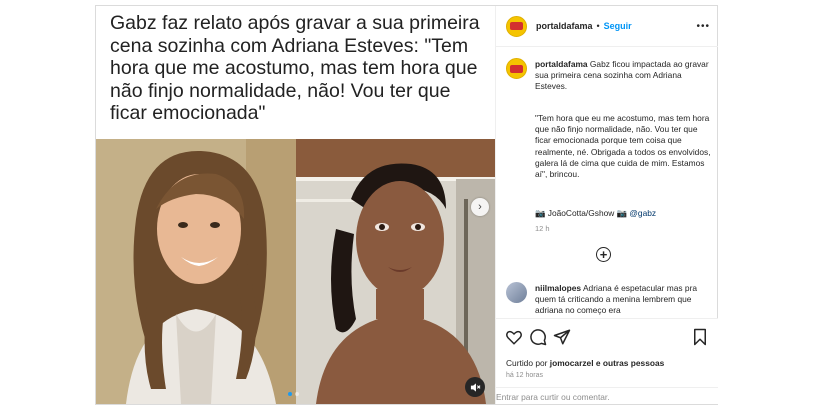 The width and height of the screenshot is (828, 414). Describe the element at coordinates (630, 363) in the screenshot. I see `liked-others-link: e outras pessoas` at that location.